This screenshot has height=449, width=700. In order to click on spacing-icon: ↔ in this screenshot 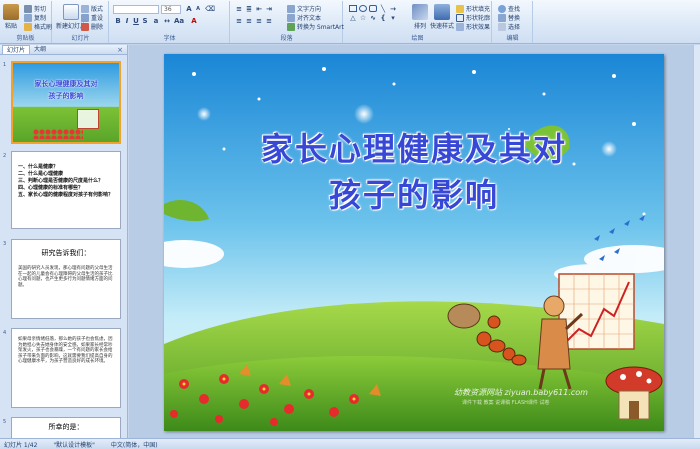, I will do `click(167, 21)`.